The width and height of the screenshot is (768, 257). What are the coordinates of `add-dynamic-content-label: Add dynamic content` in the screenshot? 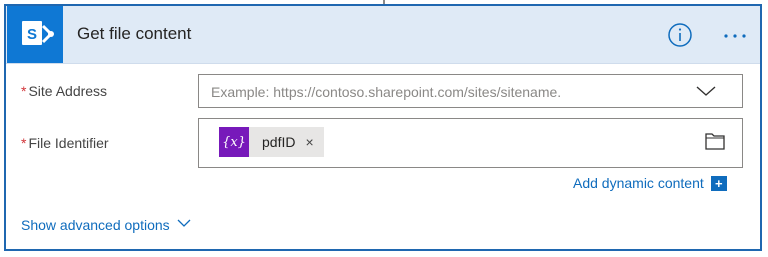 It's located at (638, 183).